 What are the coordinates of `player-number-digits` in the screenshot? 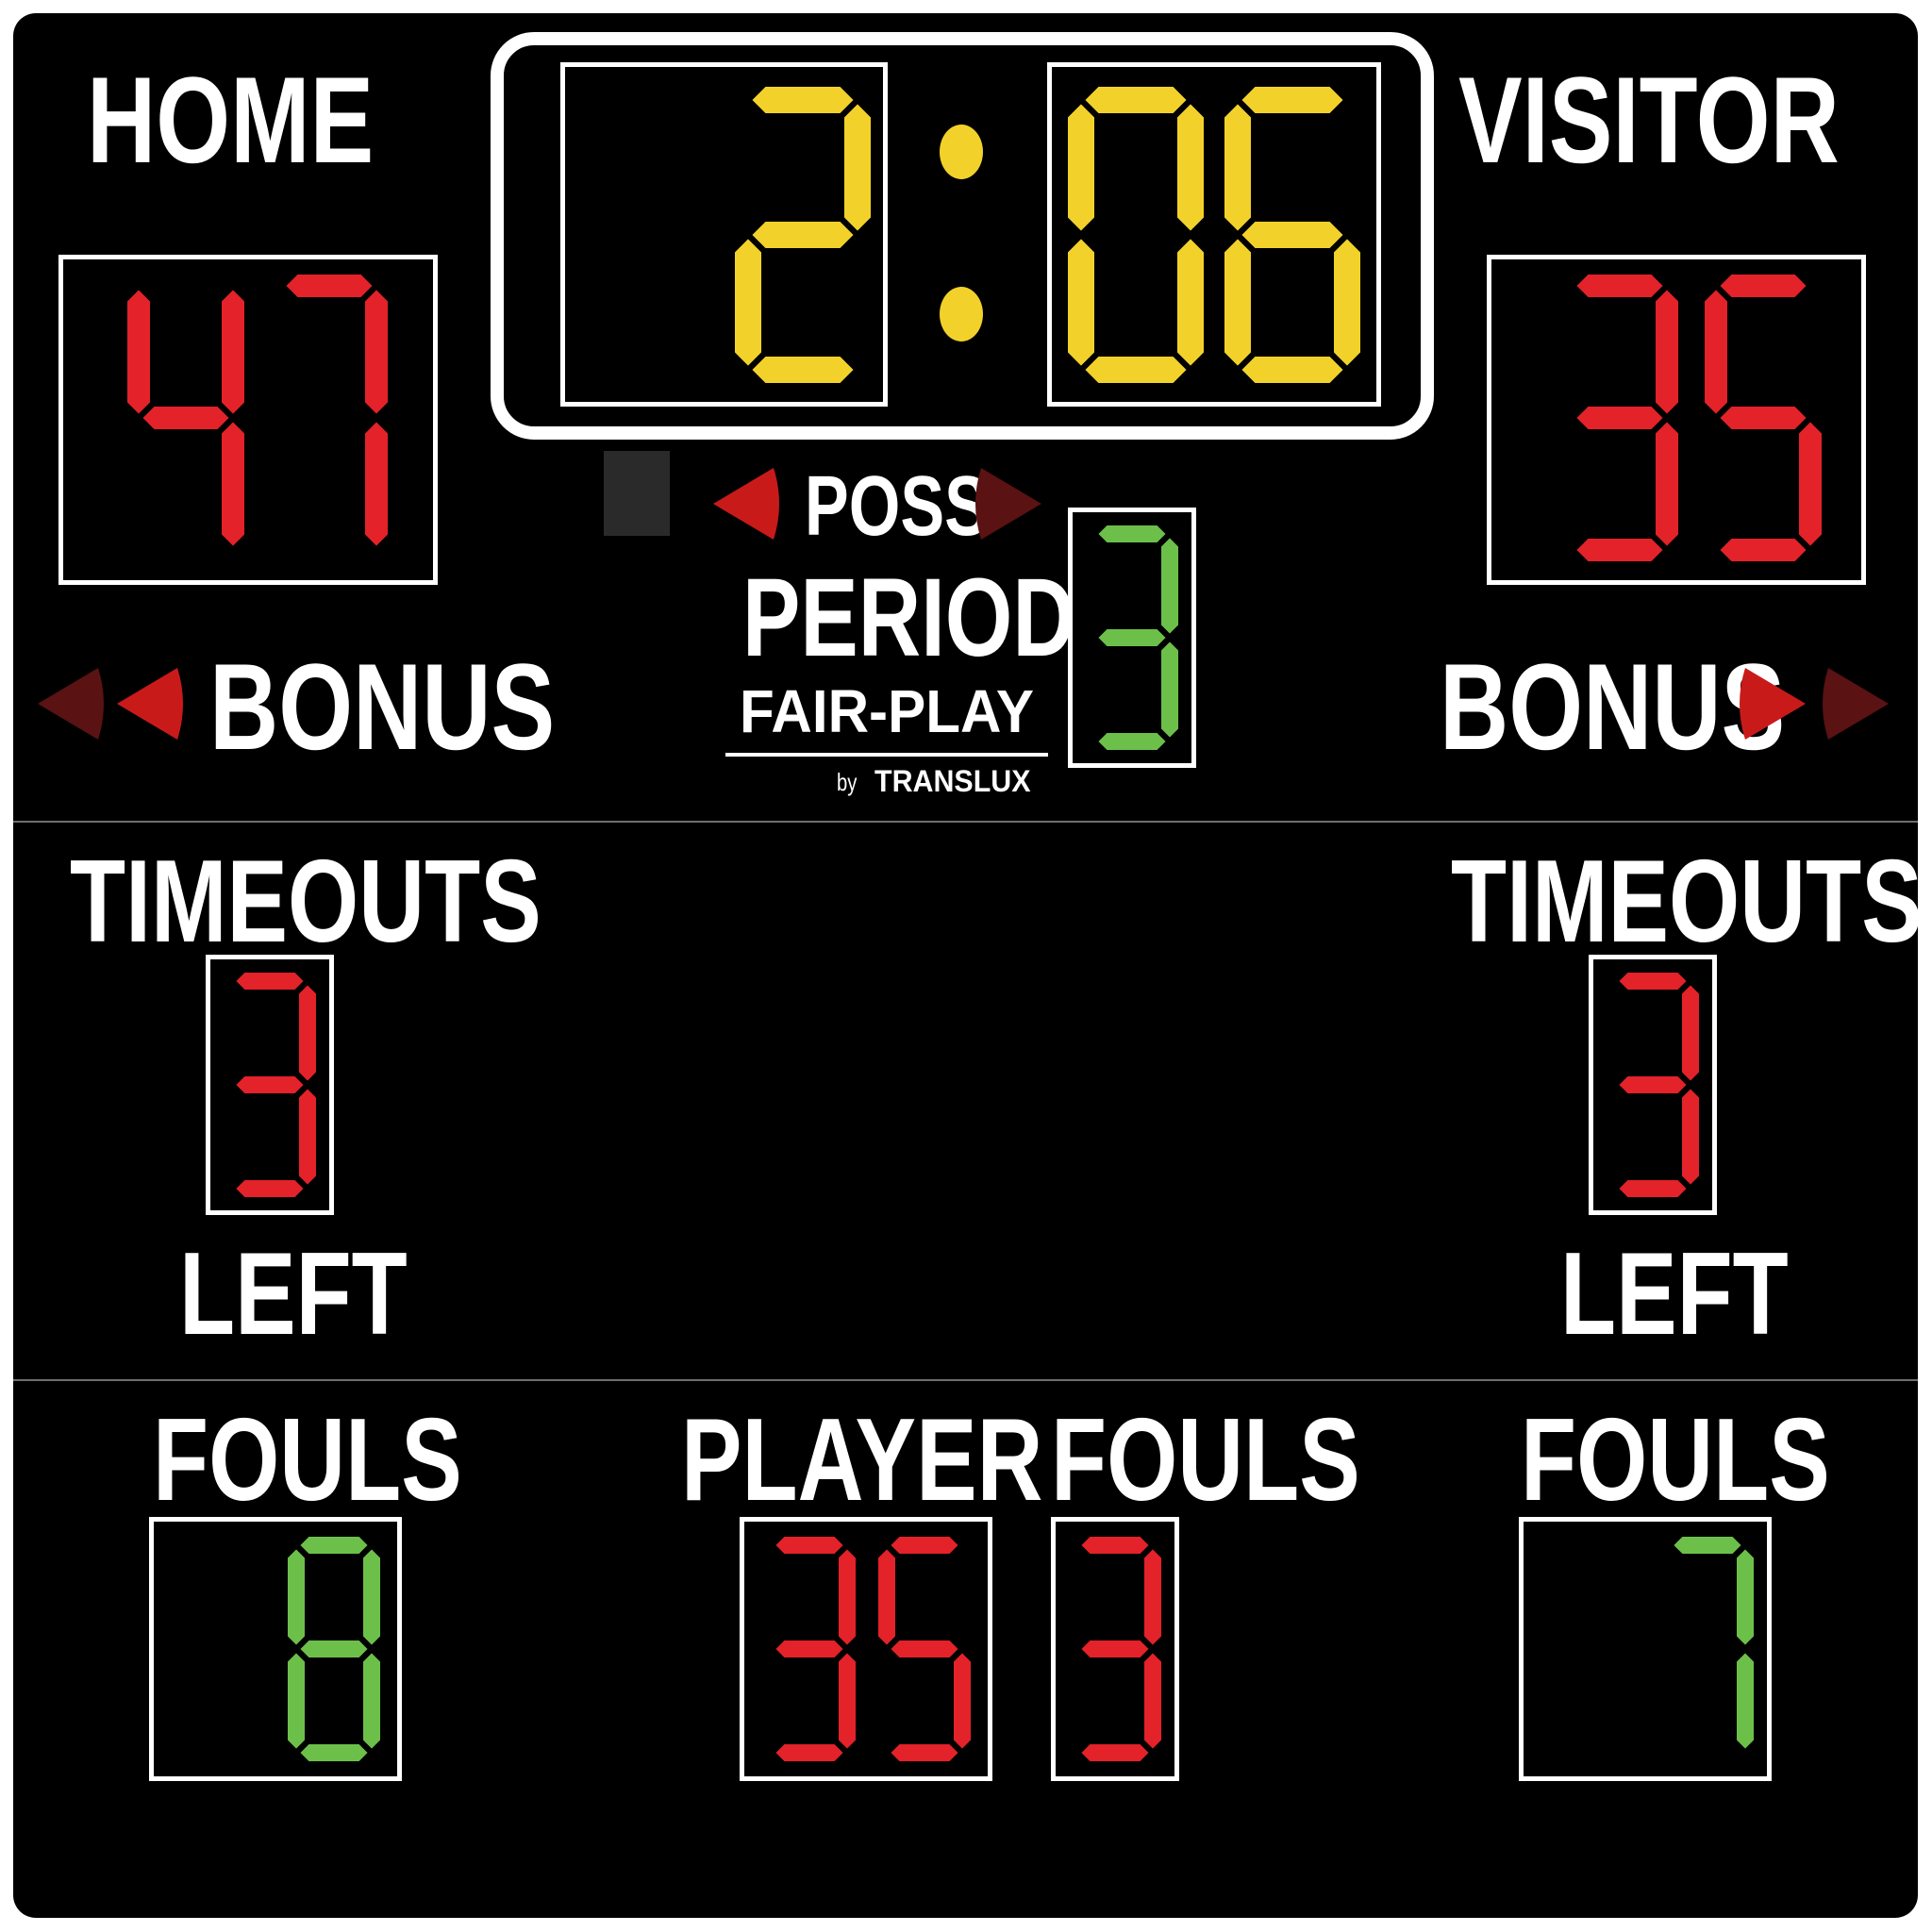 It's located at (867, 1649).